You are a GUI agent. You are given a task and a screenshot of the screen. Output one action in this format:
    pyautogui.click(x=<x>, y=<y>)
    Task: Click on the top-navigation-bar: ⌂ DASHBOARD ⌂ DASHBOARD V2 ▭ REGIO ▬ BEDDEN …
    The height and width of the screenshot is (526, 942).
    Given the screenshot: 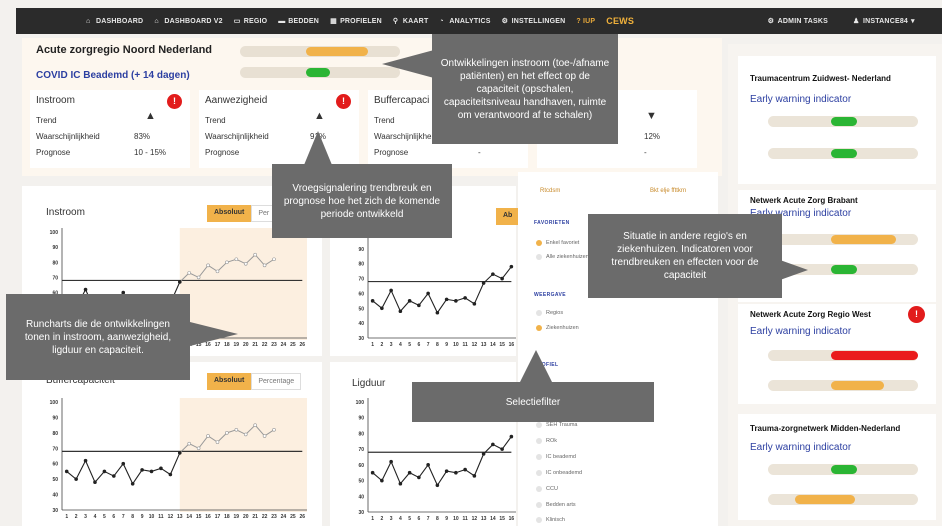 What is the action you would take?
    pyautogui.click(x=479, y=21)
    